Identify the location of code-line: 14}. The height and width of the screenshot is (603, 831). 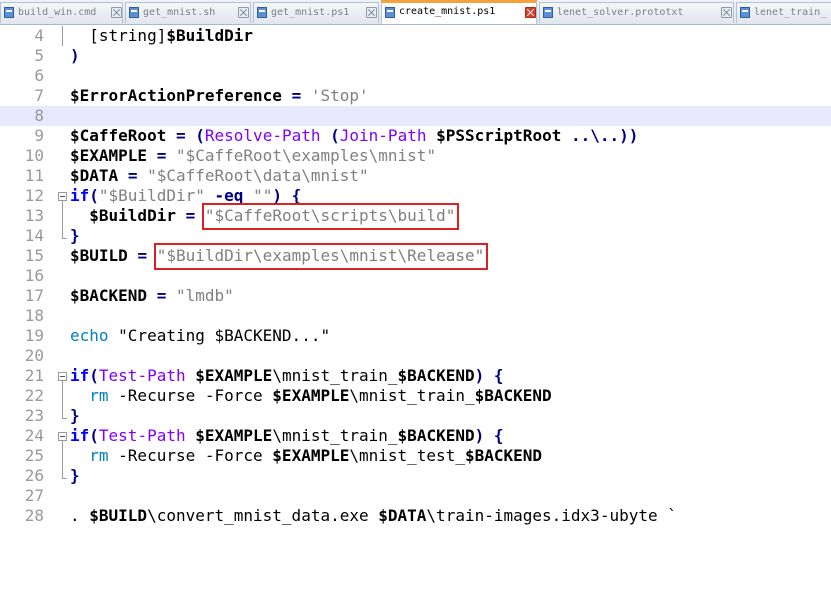
(415, 236).